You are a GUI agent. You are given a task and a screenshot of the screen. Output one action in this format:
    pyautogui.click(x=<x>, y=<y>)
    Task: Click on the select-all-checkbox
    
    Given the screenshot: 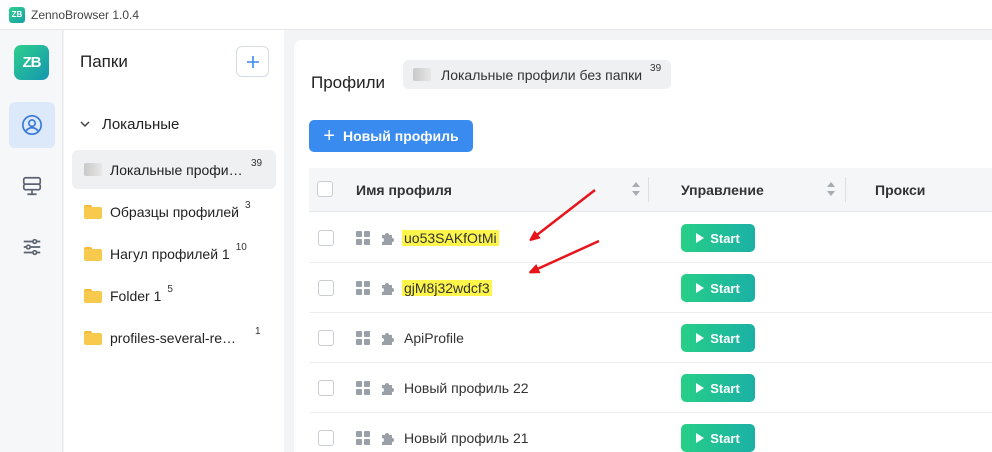 What is the action you would take?
    pyautogui.click(x=325, y=189)
    